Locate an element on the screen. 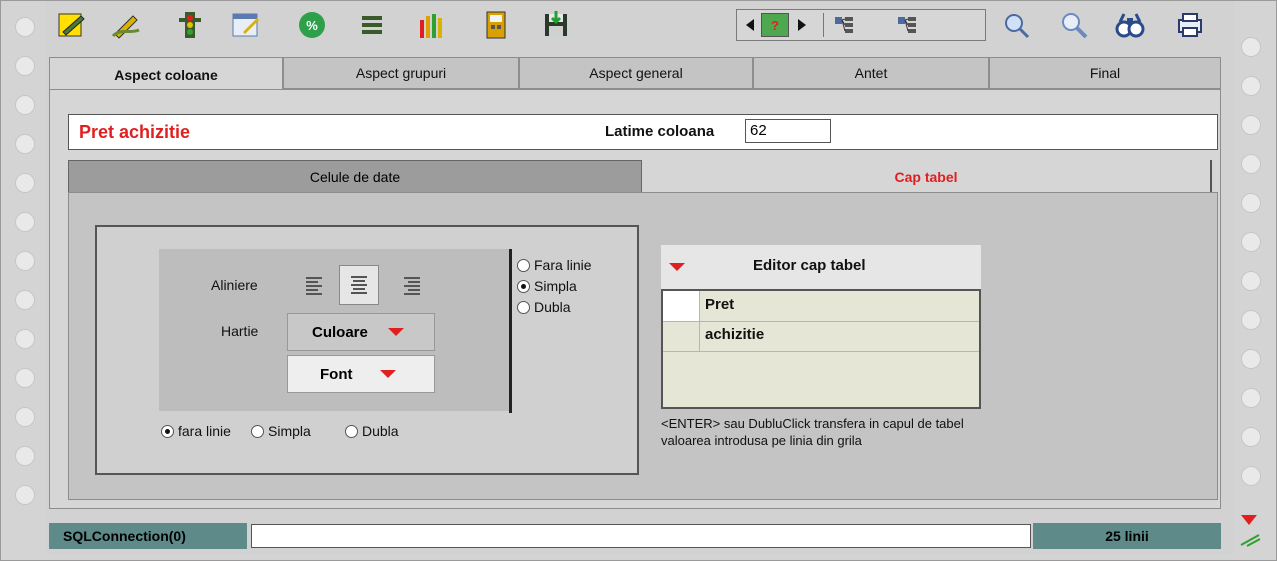 The image size is (1277, 561). record-navigator: ? is located at coordinates (861, 25).